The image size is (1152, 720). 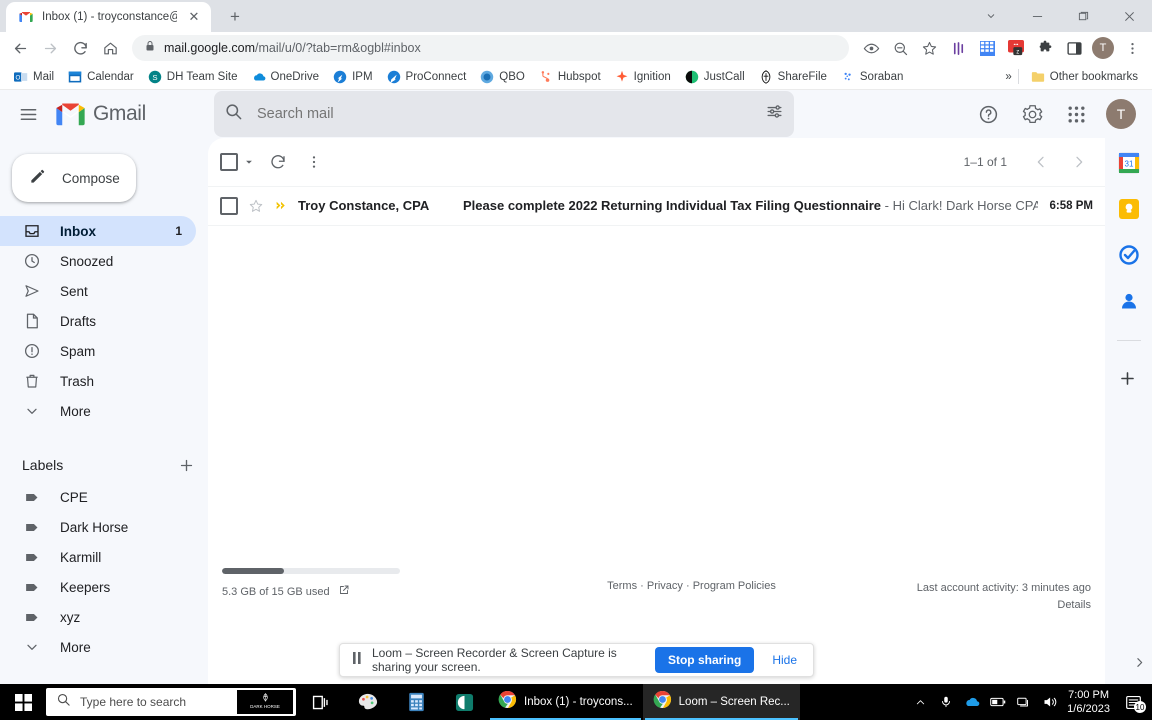 What do you see at coordinates (344, 591) in the screenshot?
I see `external-link-icon` at bounding box center [344, 591].